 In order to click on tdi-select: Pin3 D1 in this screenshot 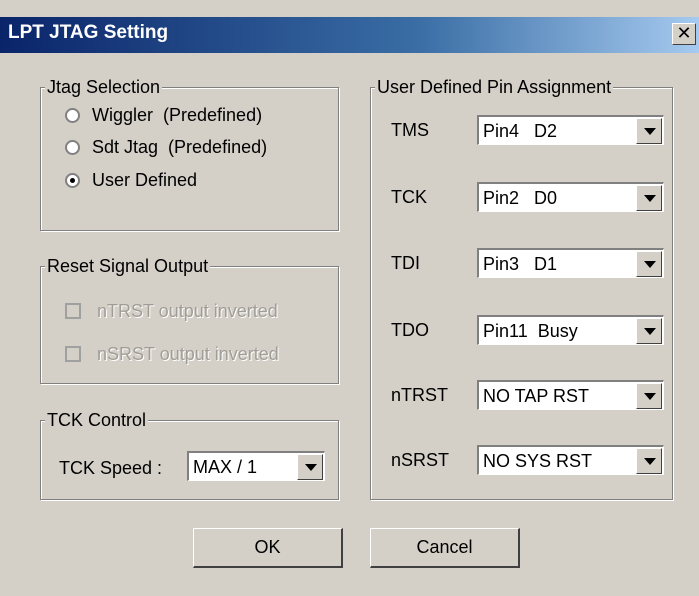, I will do `click(570, 263)`.